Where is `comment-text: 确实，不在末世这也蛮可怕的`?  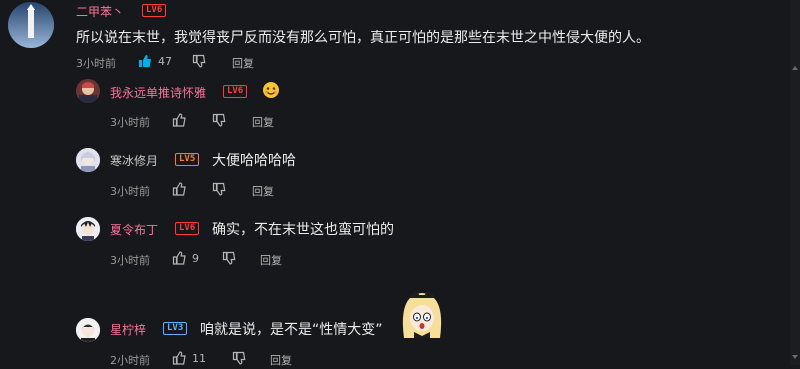 comment-text: 确实，不在末世这也蛮可怕的 is located at coordinates (303, 230).